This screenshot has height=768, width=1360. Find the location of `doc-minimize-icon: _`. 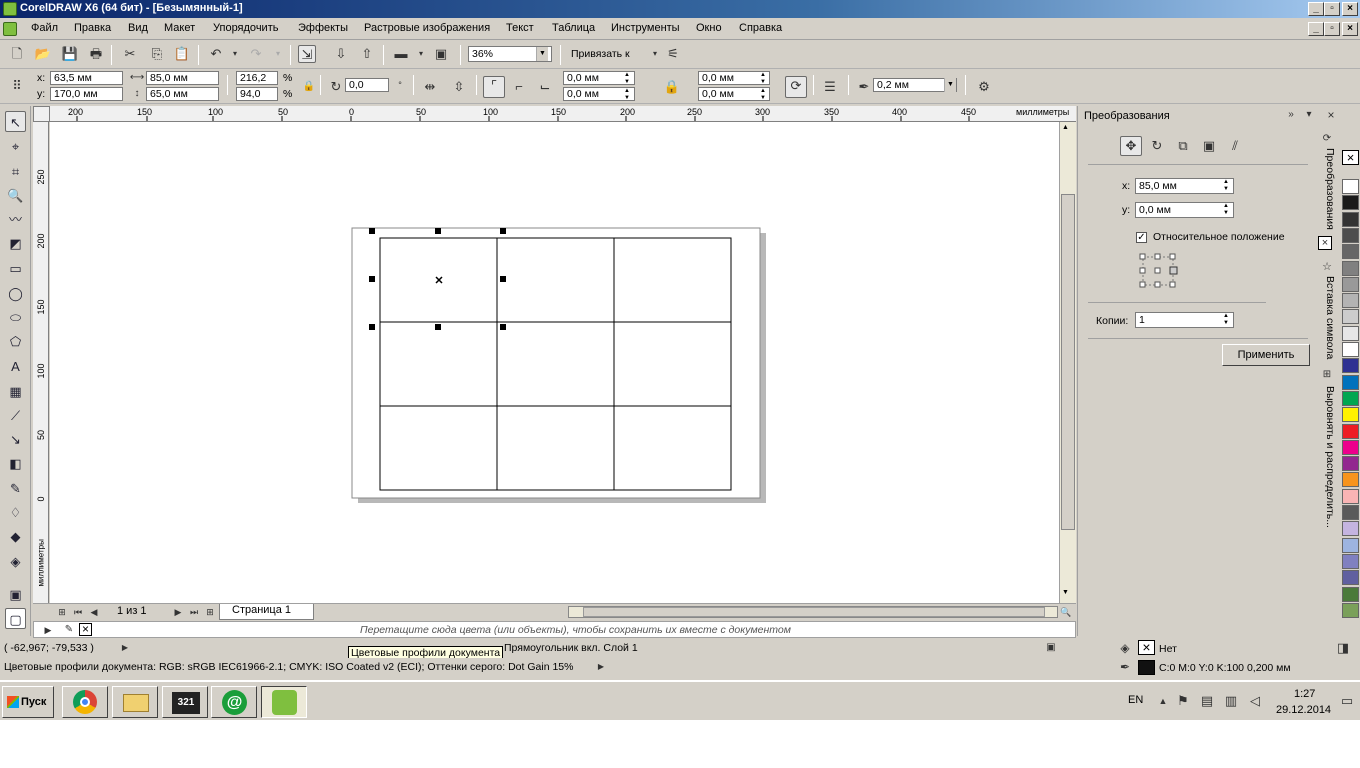

doc-minimize-icon: _ is located at coordinates (1316, 29).